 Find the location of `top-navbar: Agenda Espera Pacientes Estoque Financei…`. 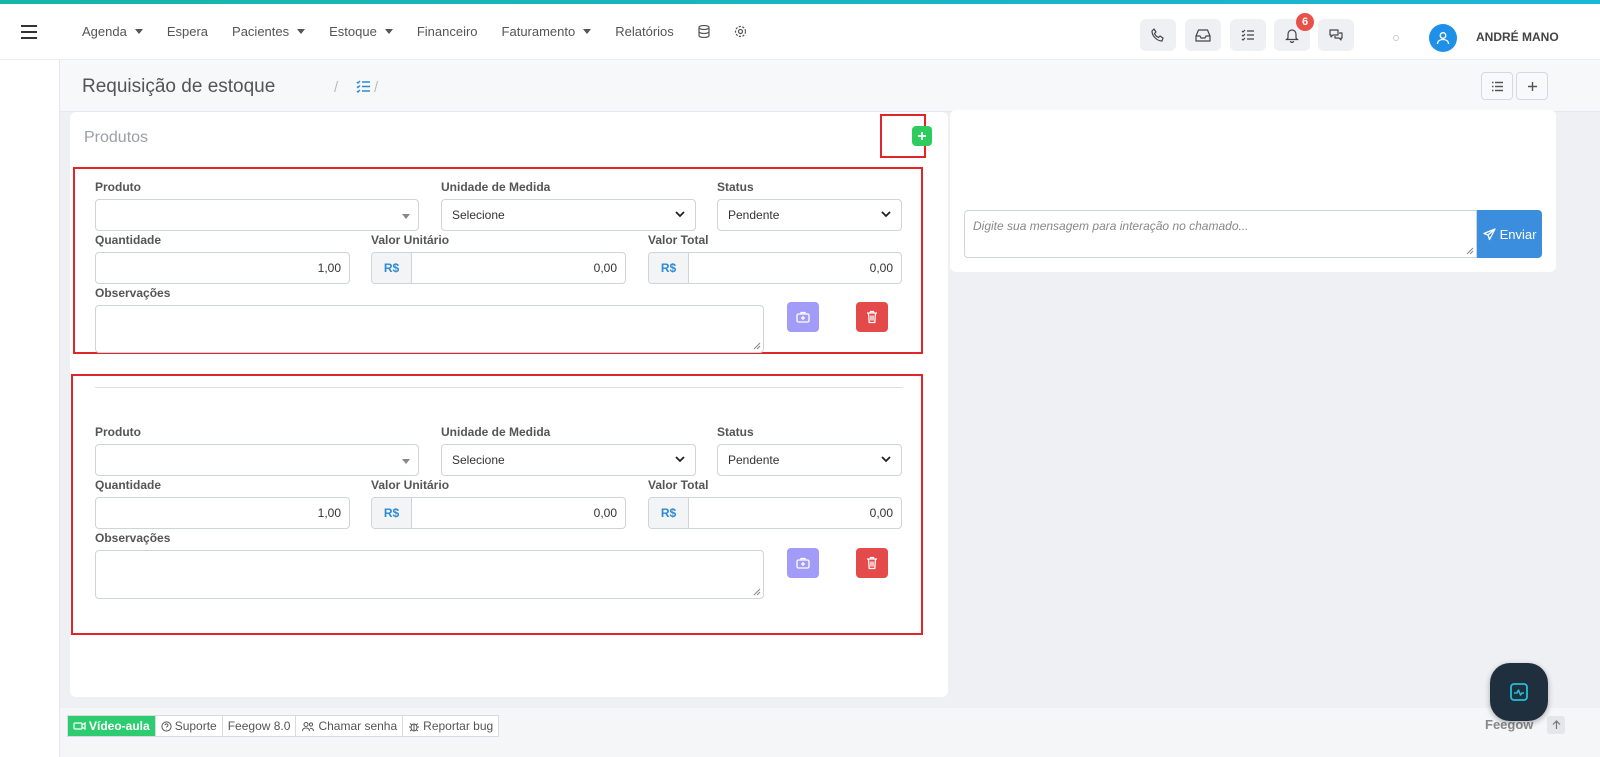

top-navbar: Agenda Espera Pacientes Estoque Financei… is located at coordinates (800, 32).